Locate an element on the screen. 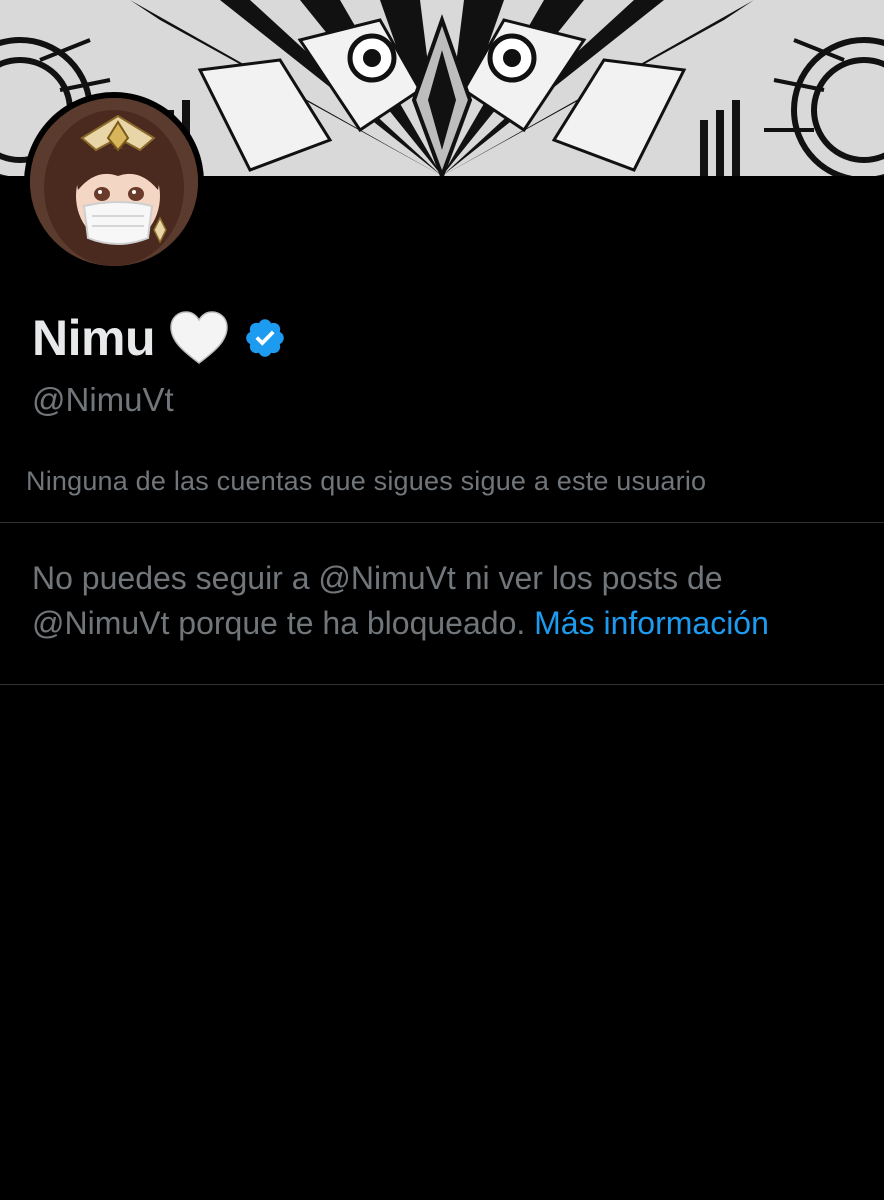  more-info-link: Más información is located at coordinates (651, 623).